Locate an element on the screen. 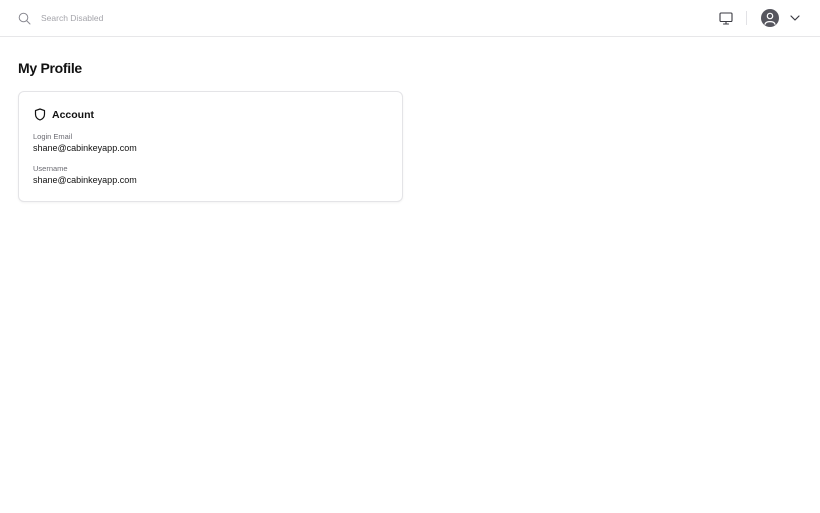 The image size is (820, 513). user-avatar is located at coordinates (770, 18).